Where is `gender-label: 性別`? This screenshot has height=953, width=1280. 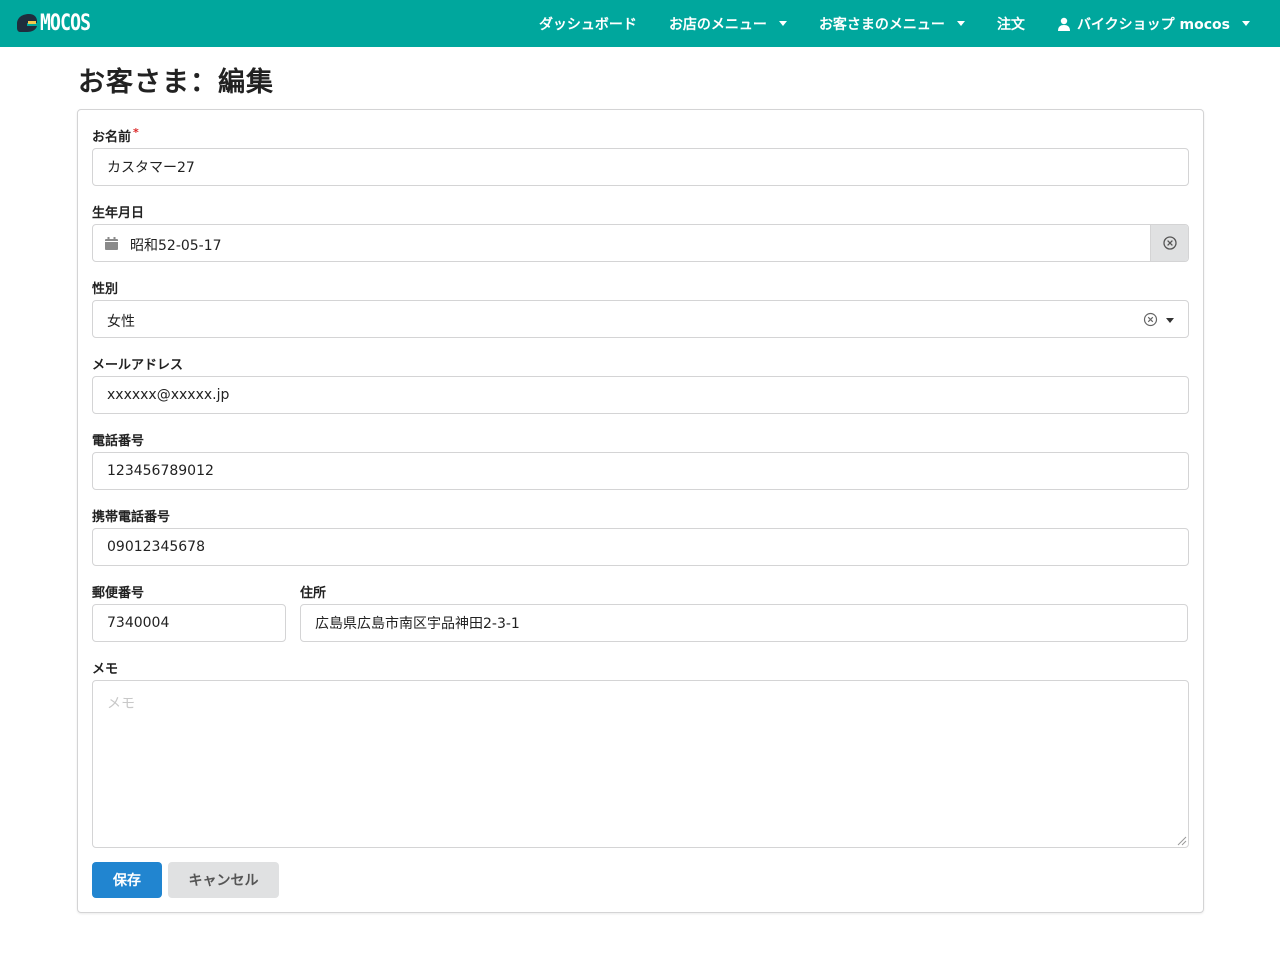 gender-label: 性別 is located at coordinates (105, 289).